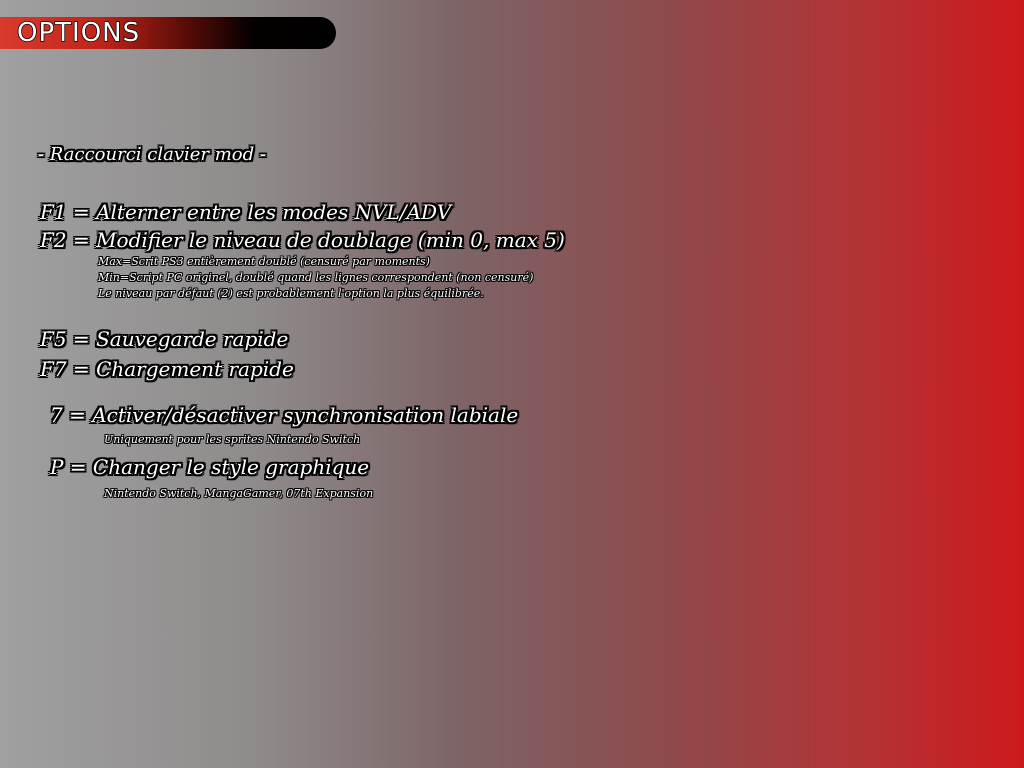 The width and height of the screenshot is (1024, 768). Describe the element at coordinates (246, 212) in the screenshot. I see `shortcut-f1: F1 = Alterner entre les modes NVL/ADV` at that location.